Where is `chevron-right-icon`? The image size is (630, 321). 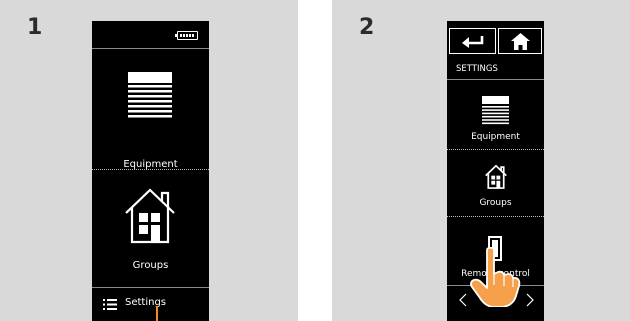
chevron-right-icon is located at coordinates (530, 300).